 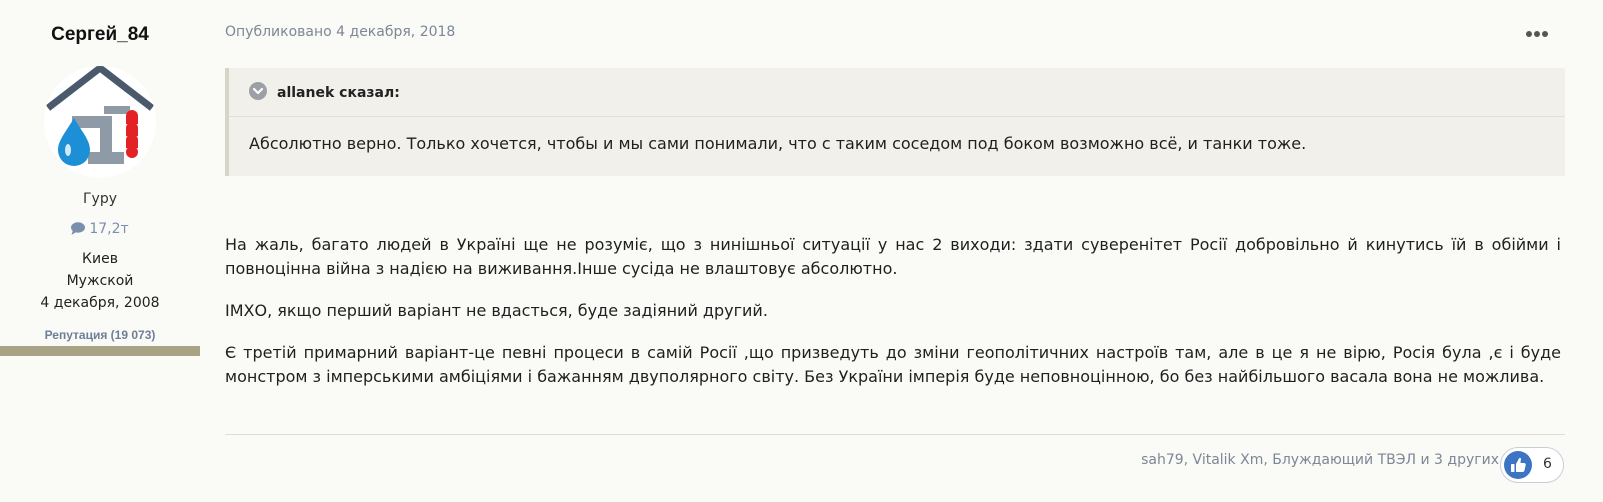 What do you see at coordinates (1518, 465) in the screenshot?
I see `thumbs-up-icon` at bounding box center [1518, 465].